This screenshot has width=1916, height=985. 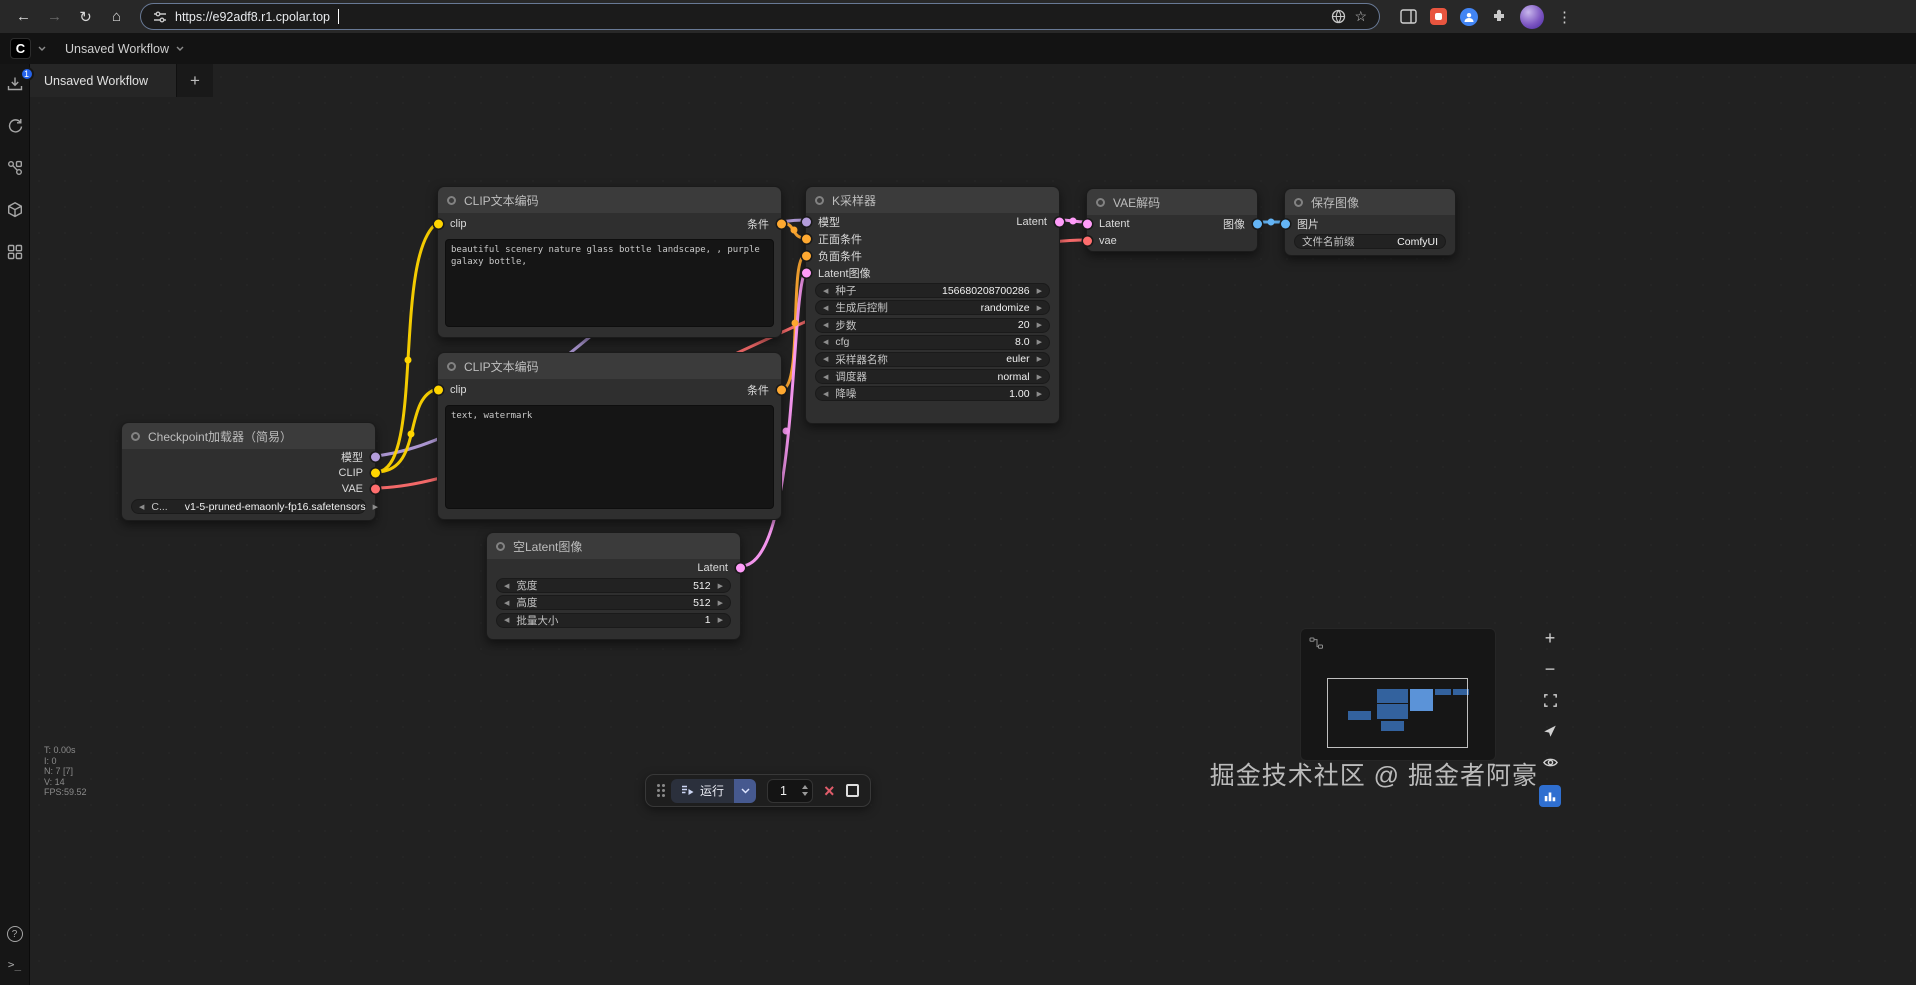 I want to click on workflow-chevron-icon, so click(x=180, y=48).